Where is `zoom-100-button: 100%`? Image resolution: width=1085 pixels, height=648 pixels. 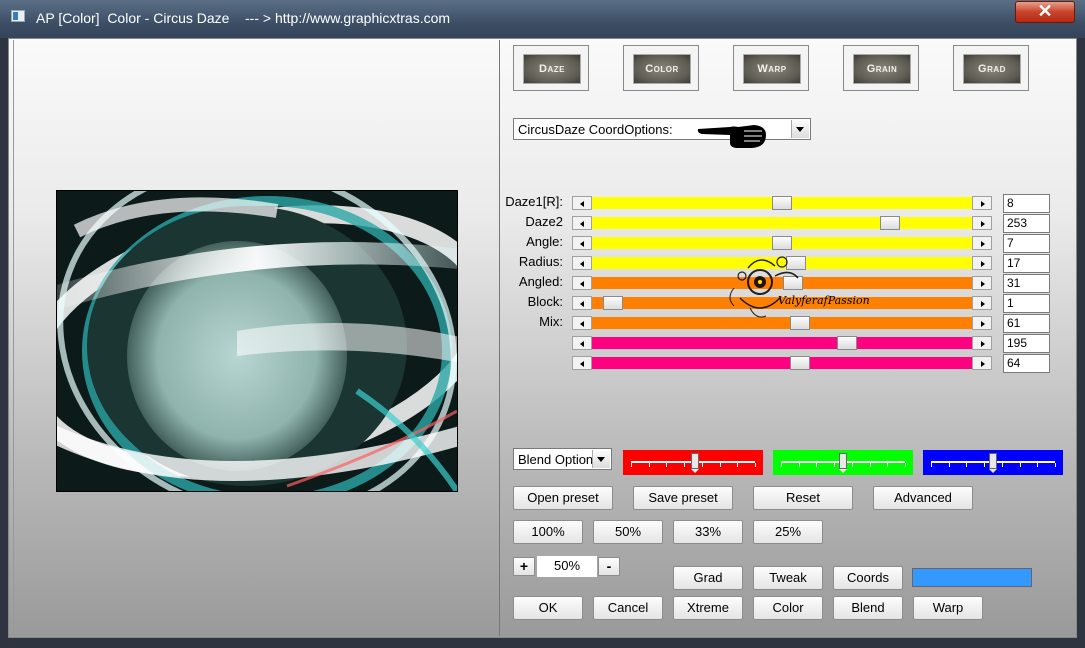
zoom-100-button: 100% is located at coordinates (548, 532).